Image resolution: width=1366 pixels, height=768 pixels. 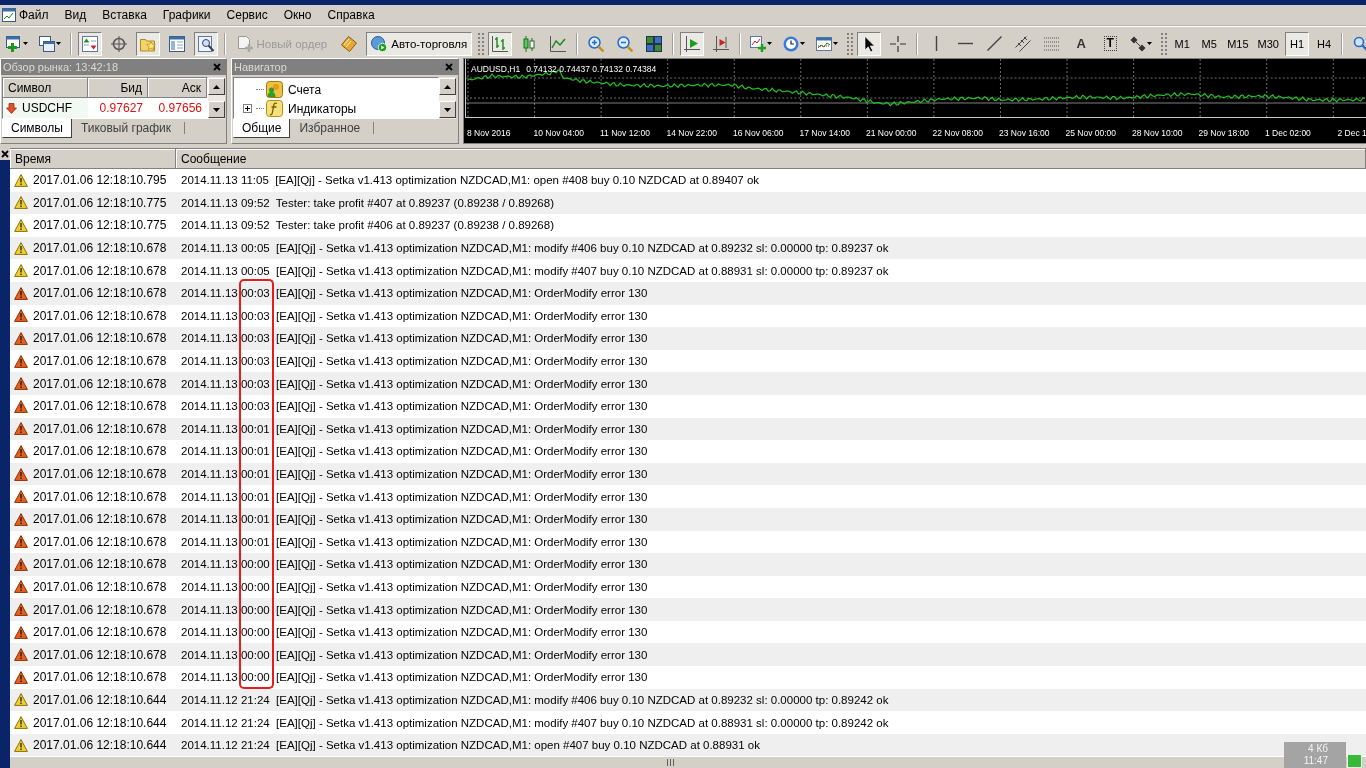 What do you see at coordinates (559, 133) in the screenshot?
I see `time-axis-label: 10 Nov 04:00` at bounding box center [559, 133].